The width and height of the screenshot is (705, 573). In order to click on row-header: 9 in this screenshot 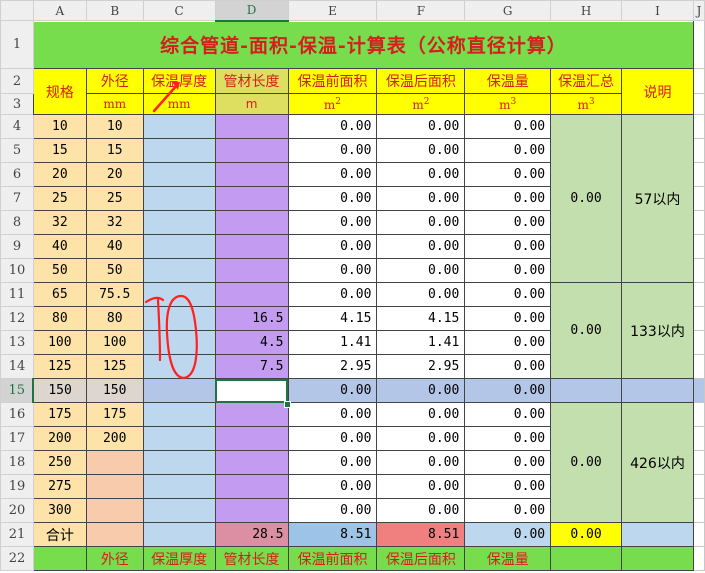, I will do `click(17, 246)`.